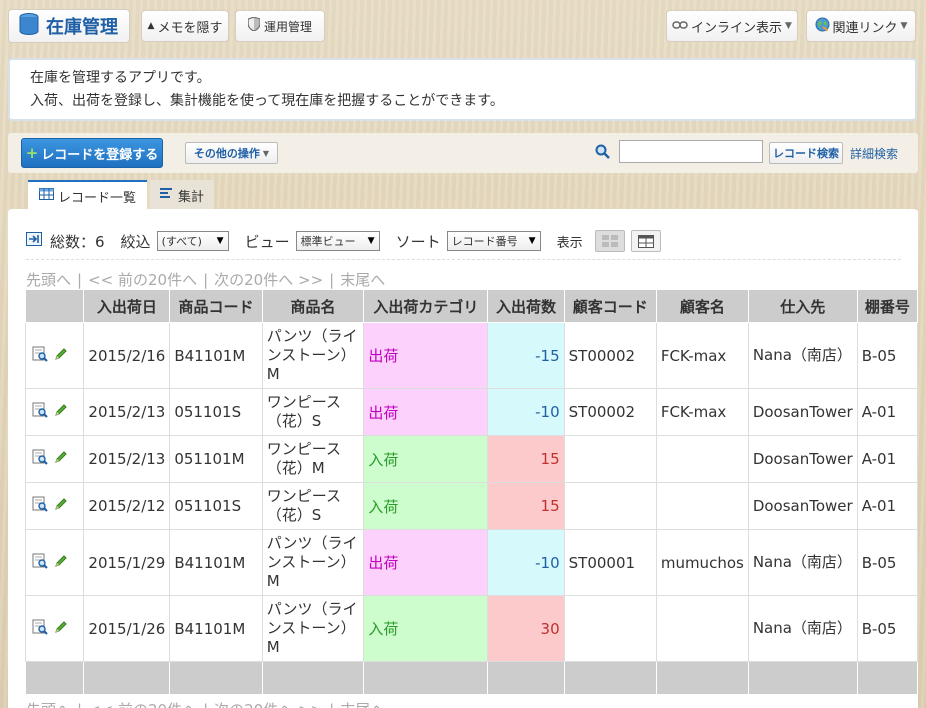  I want to click on tab-summary-label: 集計, so click(190, 197).